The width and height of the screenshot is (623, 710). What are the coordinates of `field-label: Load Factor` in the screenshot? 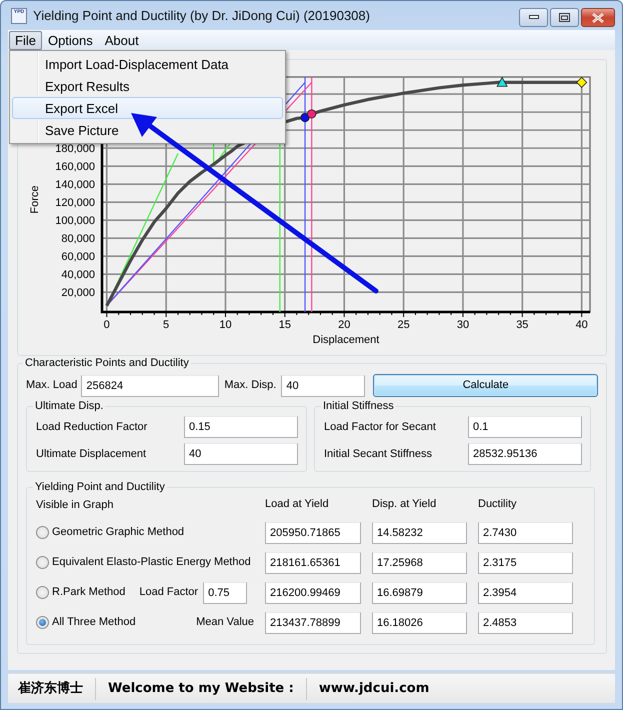 It's located at (168, 592).